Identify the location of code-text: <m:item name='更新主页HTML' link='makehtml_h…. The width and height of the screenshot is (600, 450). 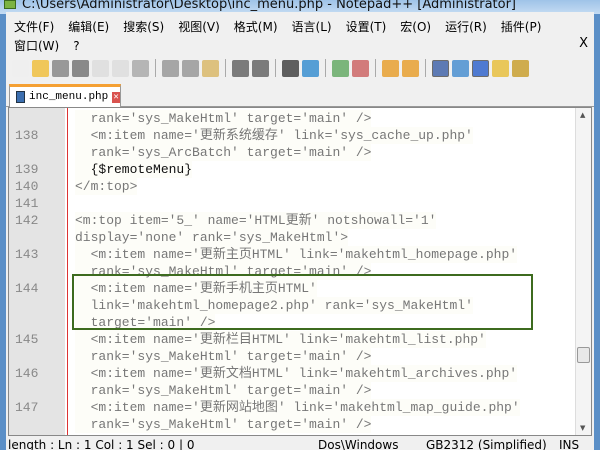
(296, 254).